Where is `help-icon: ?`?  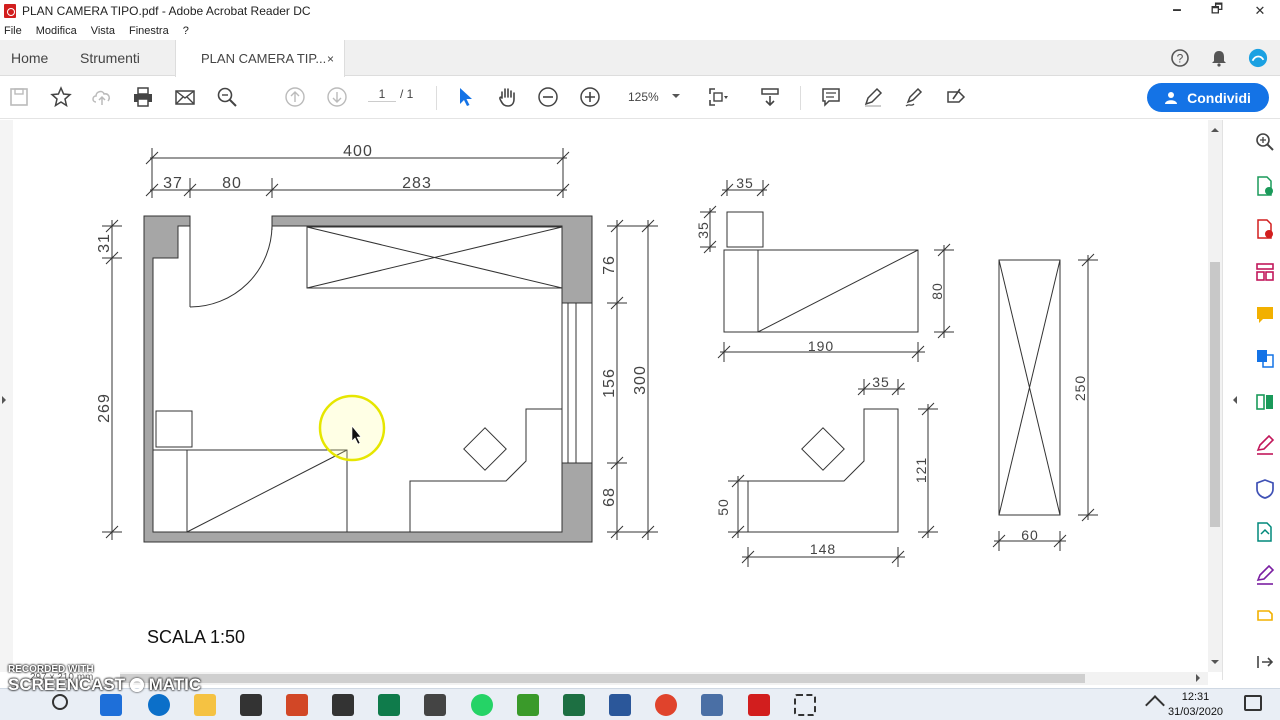 help-icon: ? is located at coordinates (1180, 58).